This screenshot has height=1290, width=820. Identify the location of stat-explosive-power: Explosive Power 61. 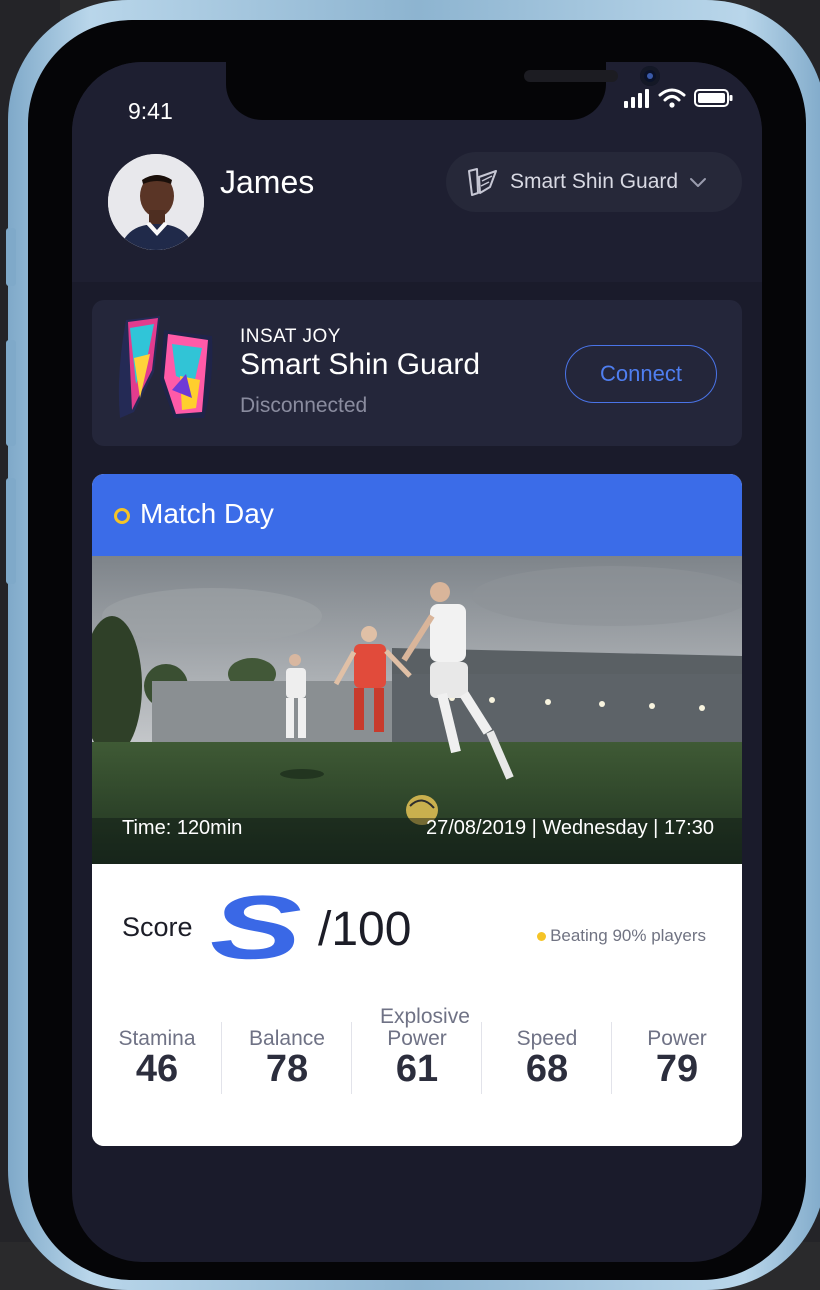
(417, 1055).